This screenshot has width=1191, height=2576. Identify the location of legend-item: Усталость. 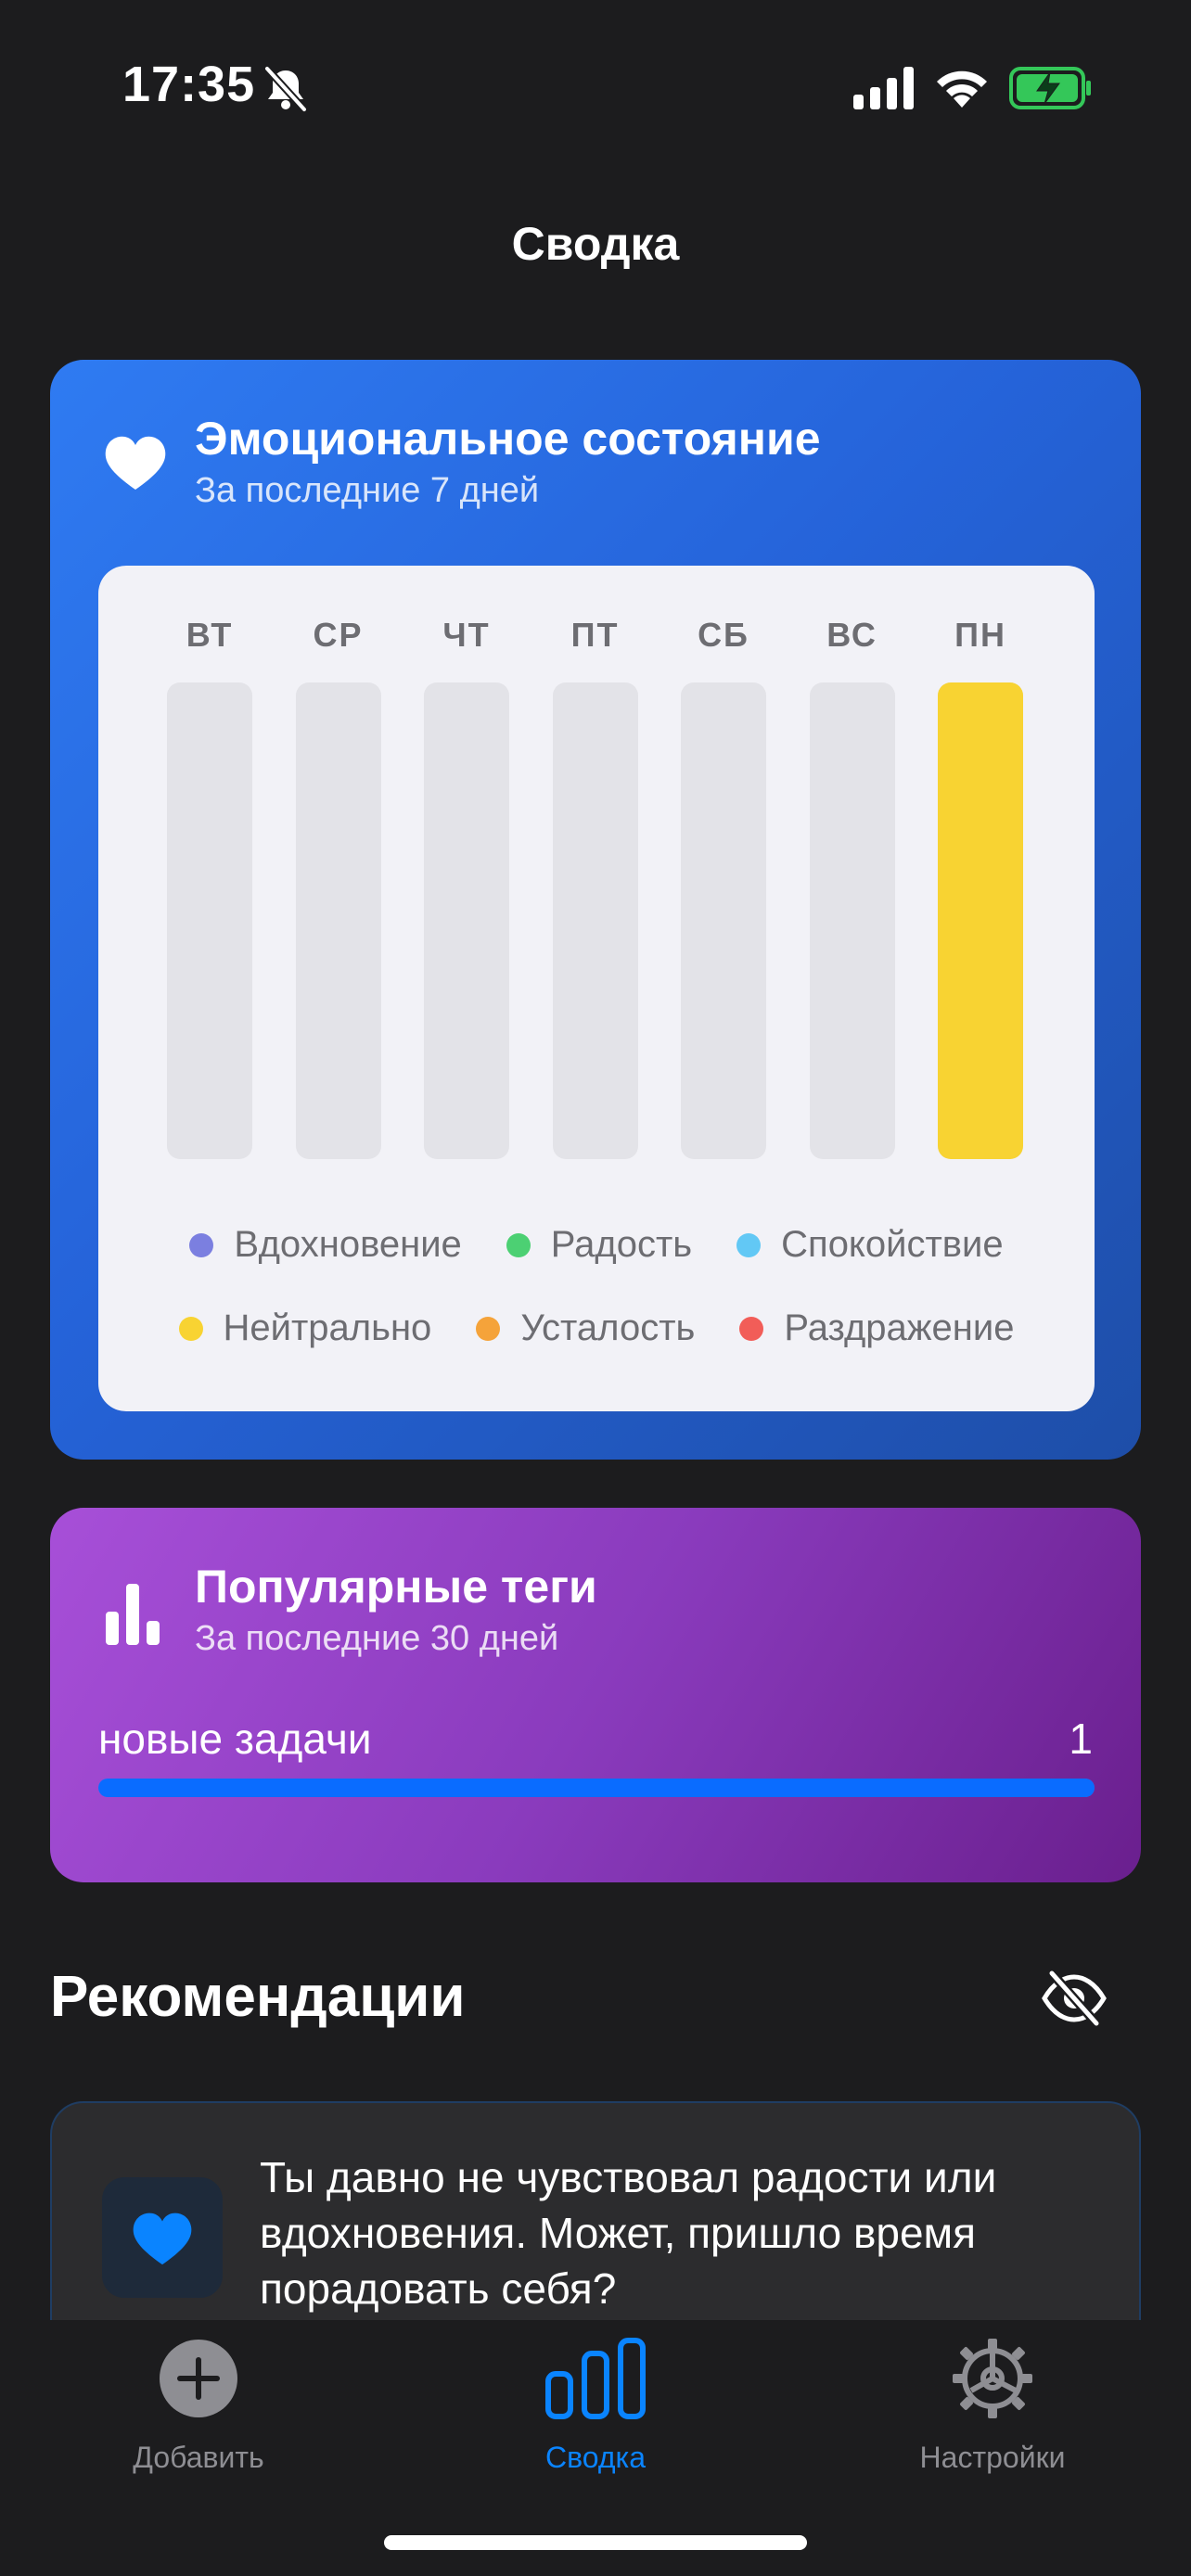
(585, 1328).